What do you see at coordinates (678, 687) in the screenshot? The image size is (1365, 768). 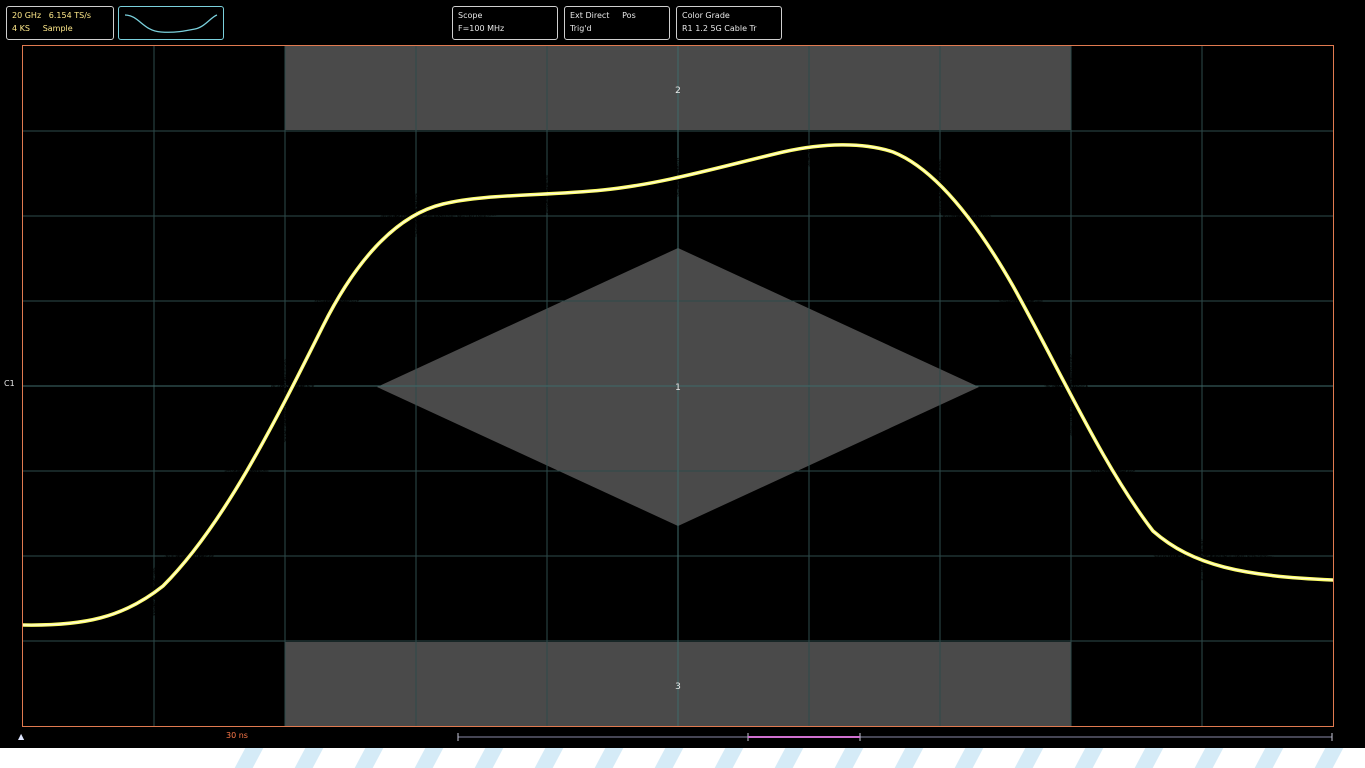 I see `mask-label-bottom: 3` at bounding box center [678, 687].